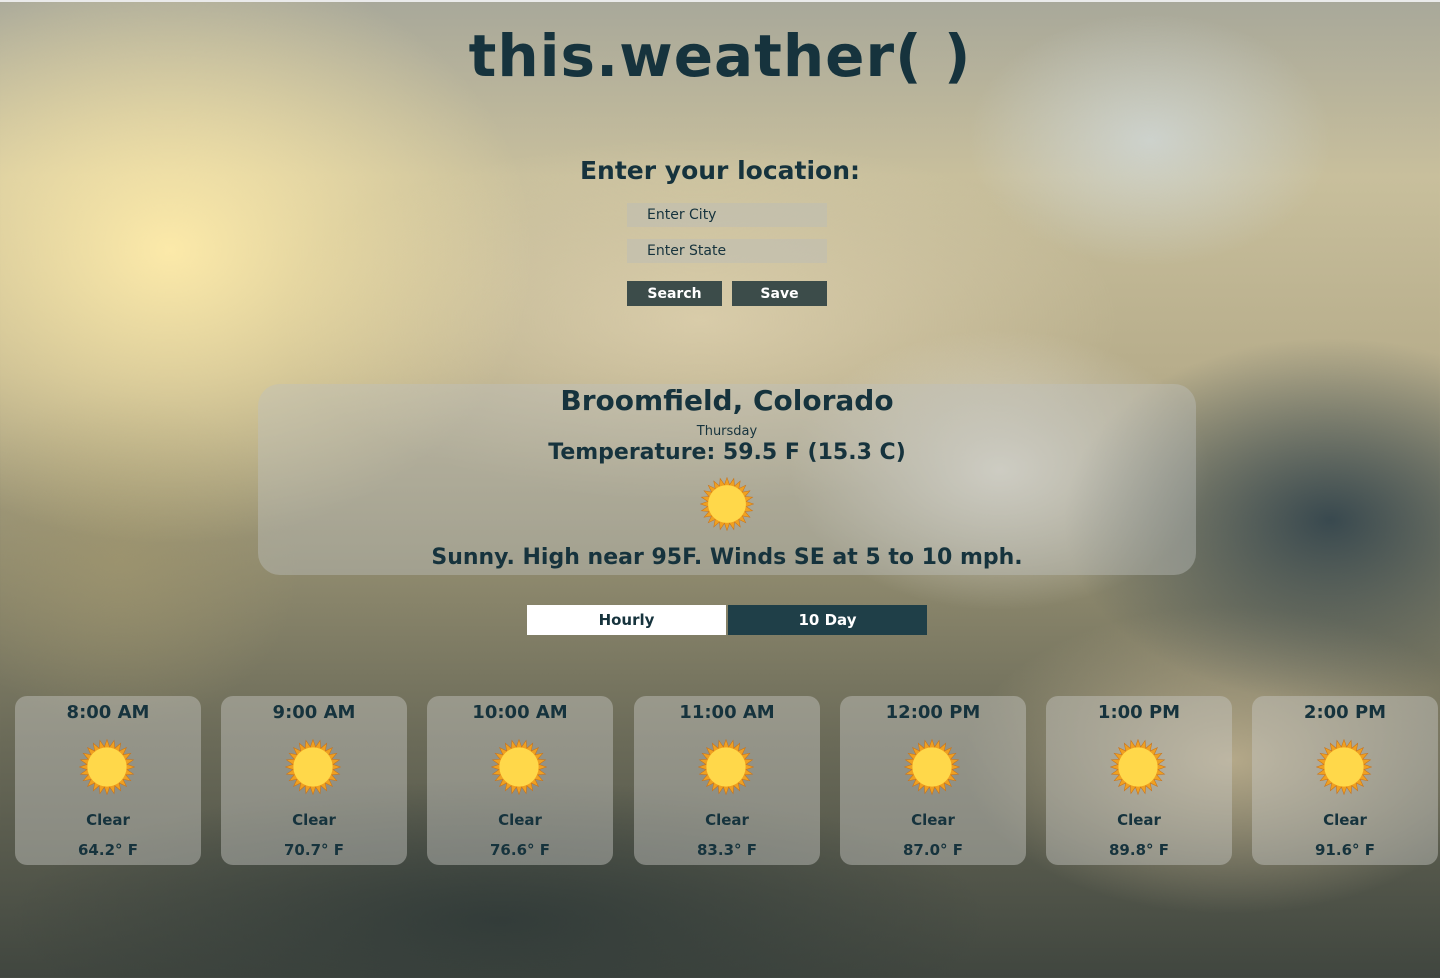  What do you see at coordinates (520, 712) in the screenshot?
I see `hourly-time: 10:00 AM` at bounding box center [520, 712].